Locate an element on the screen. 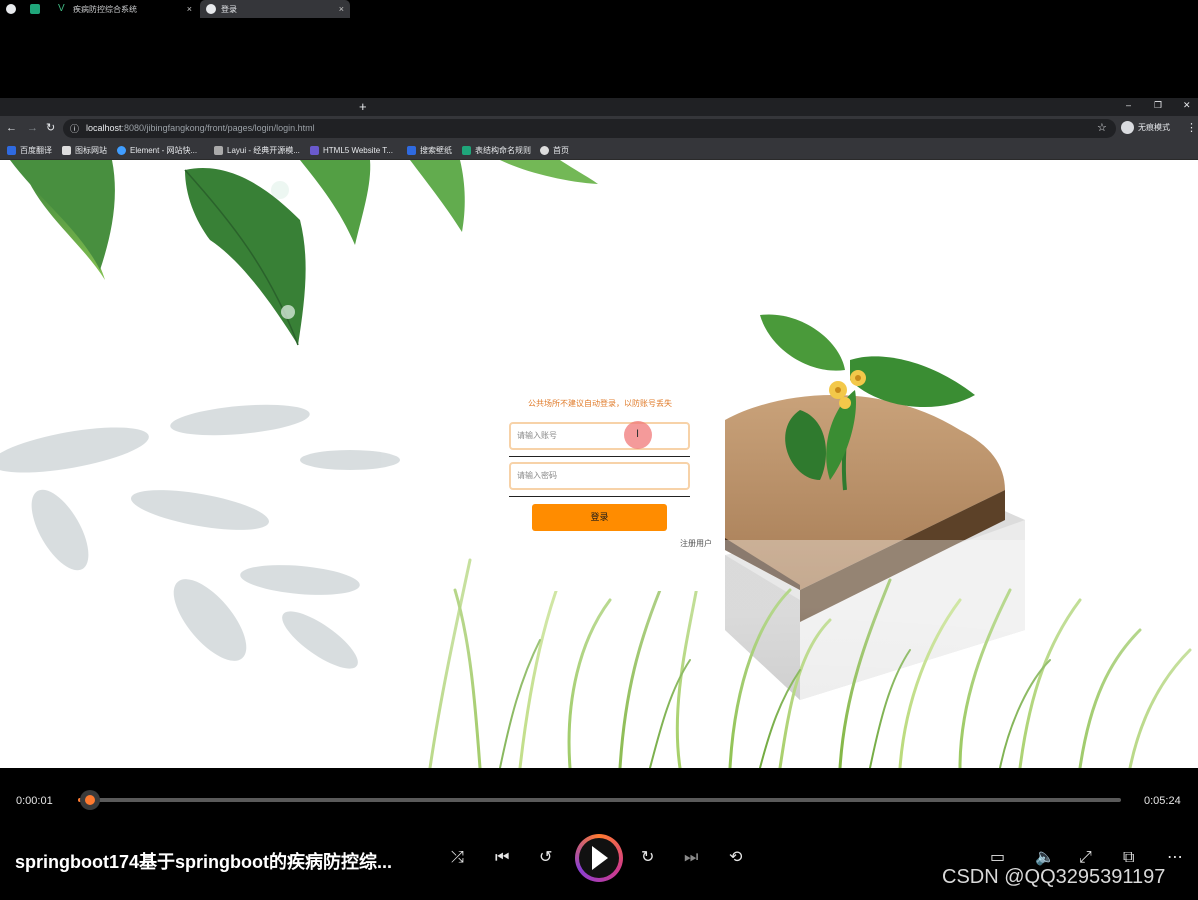 The width and height of the screenshot is (1198, 900). new-tab-button: + is located at coordinates (363, 106).